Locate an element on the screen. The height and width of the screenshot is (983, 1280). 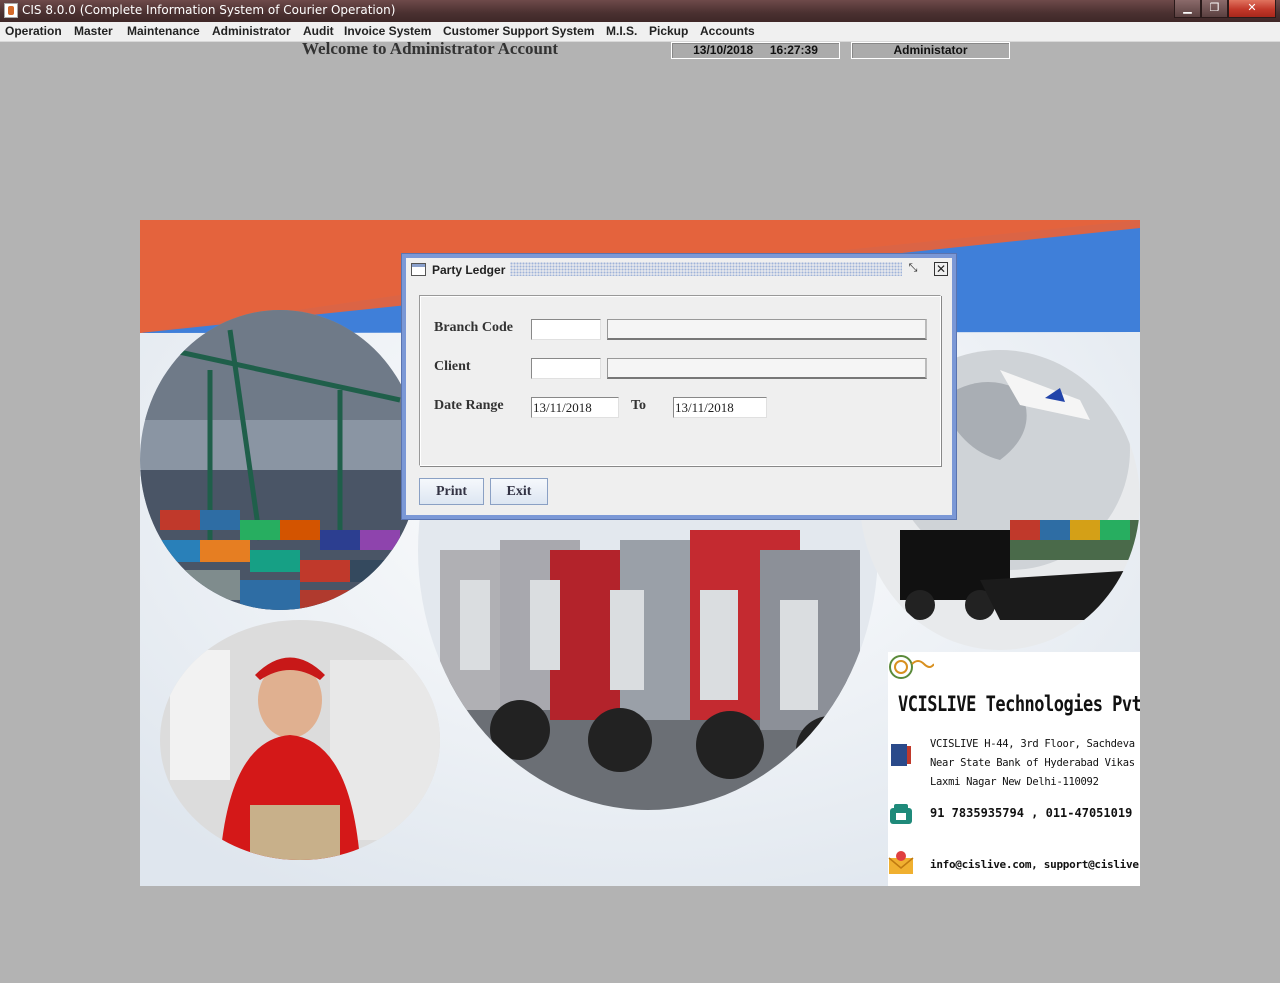
menu-customer-support-system: Customer Support System is located at coordinates (518, 31).